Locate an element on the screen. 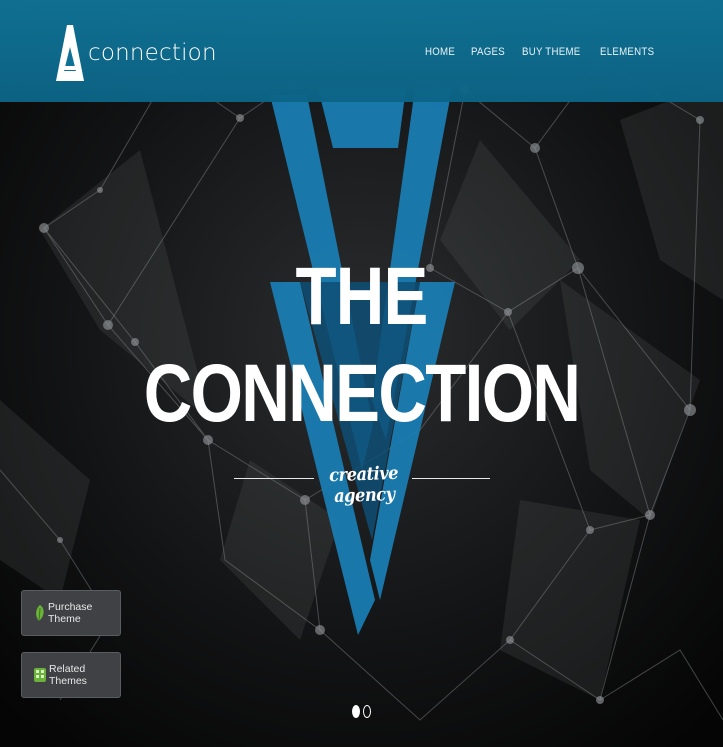 This screenshot has width=723, height=747. grid-icon is located at coordinates (40, 675).